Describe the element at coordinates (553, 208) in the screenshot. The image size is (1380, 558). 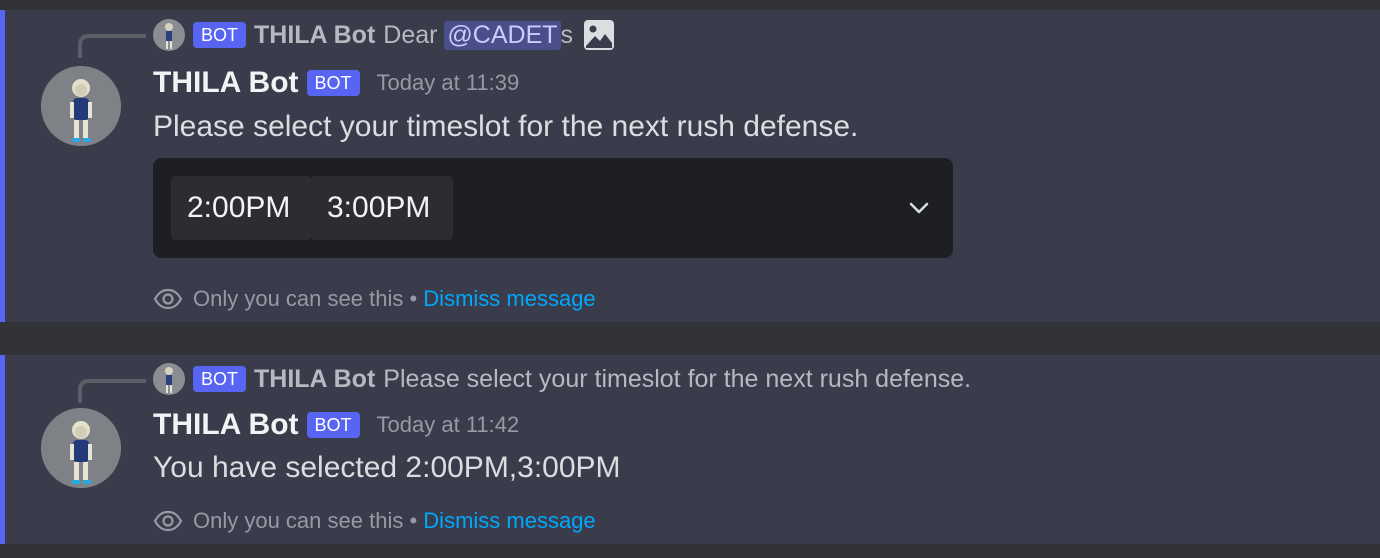
I see `timeslot-select: 2:00PM 3:00PM` at that location.